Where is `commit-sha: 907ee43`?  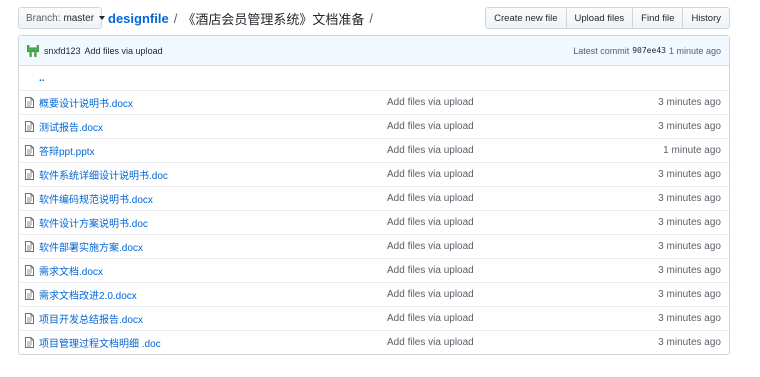
commit-sha: 907ee43 is located at coordinates (649, 50).